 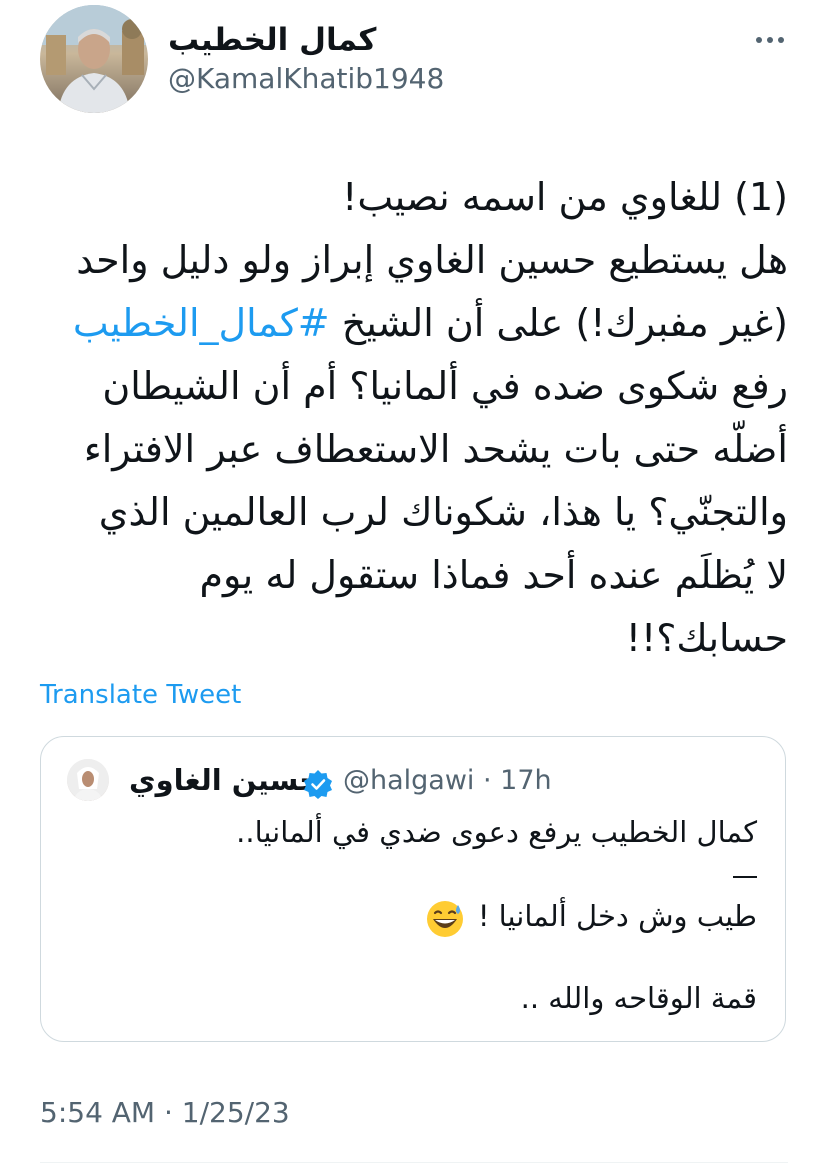 I want to click on tweet-line: (1) للغاوي من اسمه نصيب!, so click(x=565, y=197).